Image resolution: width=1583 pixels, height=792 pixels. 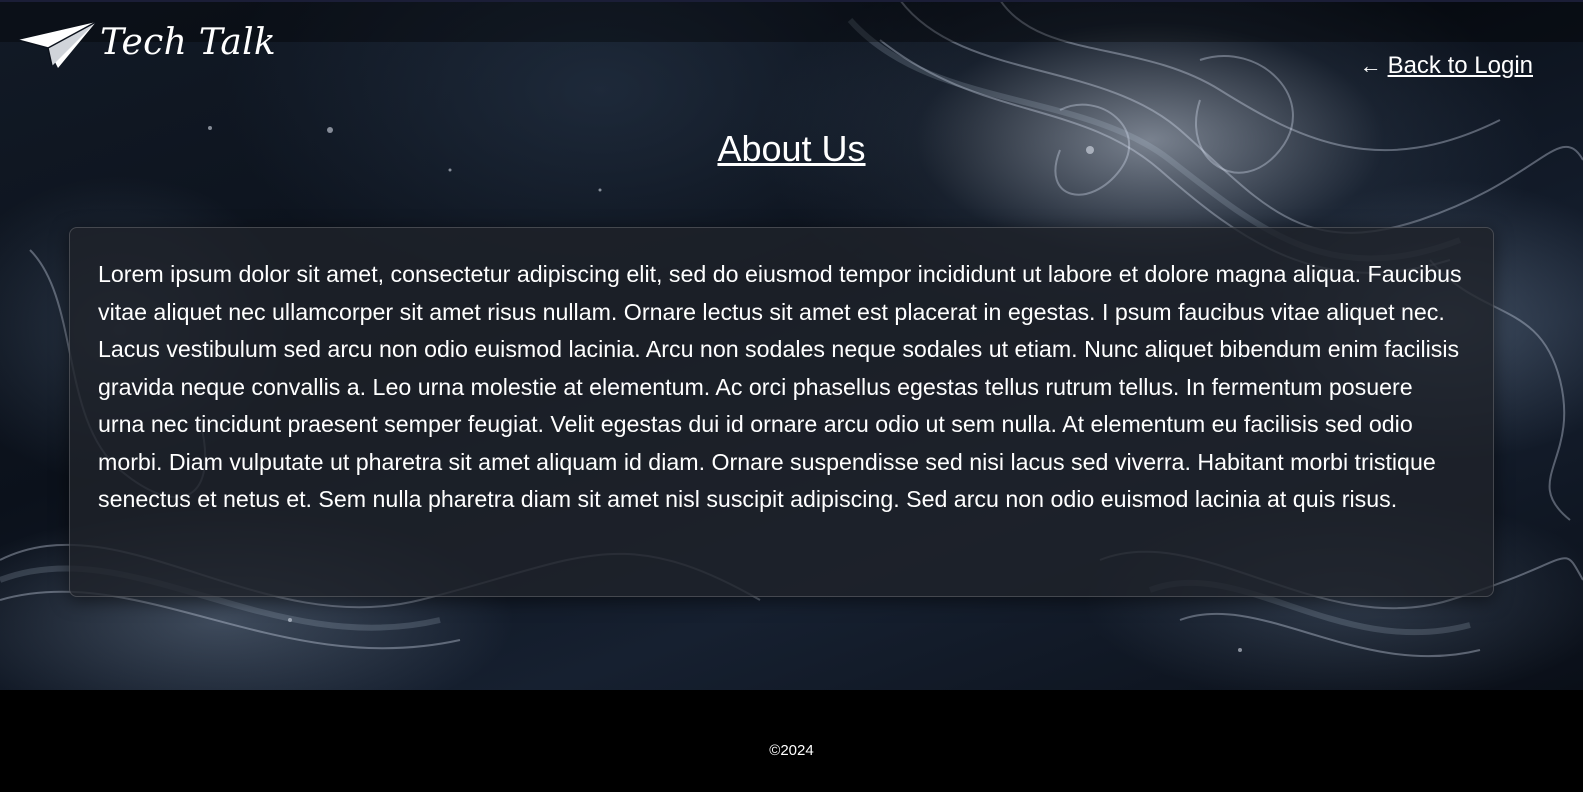 I want to click on page-title: About Us, so click(x=791, y=148).